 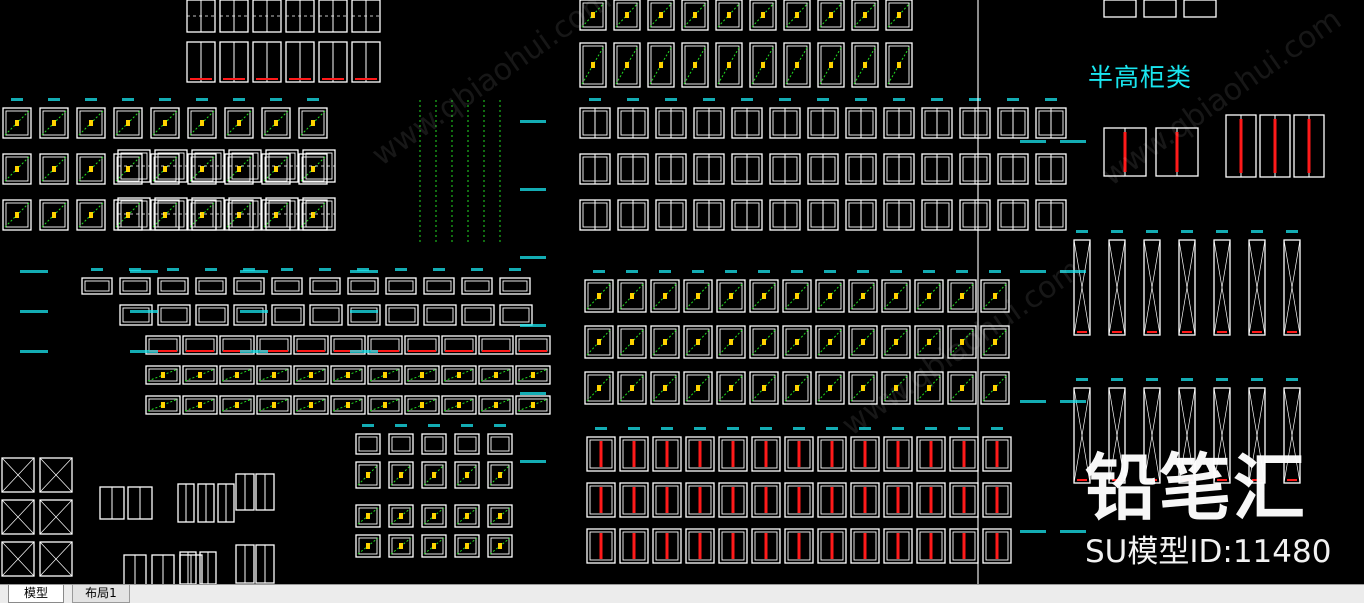 I want to click on tab-model: 模型, so click(x=36, y=594).